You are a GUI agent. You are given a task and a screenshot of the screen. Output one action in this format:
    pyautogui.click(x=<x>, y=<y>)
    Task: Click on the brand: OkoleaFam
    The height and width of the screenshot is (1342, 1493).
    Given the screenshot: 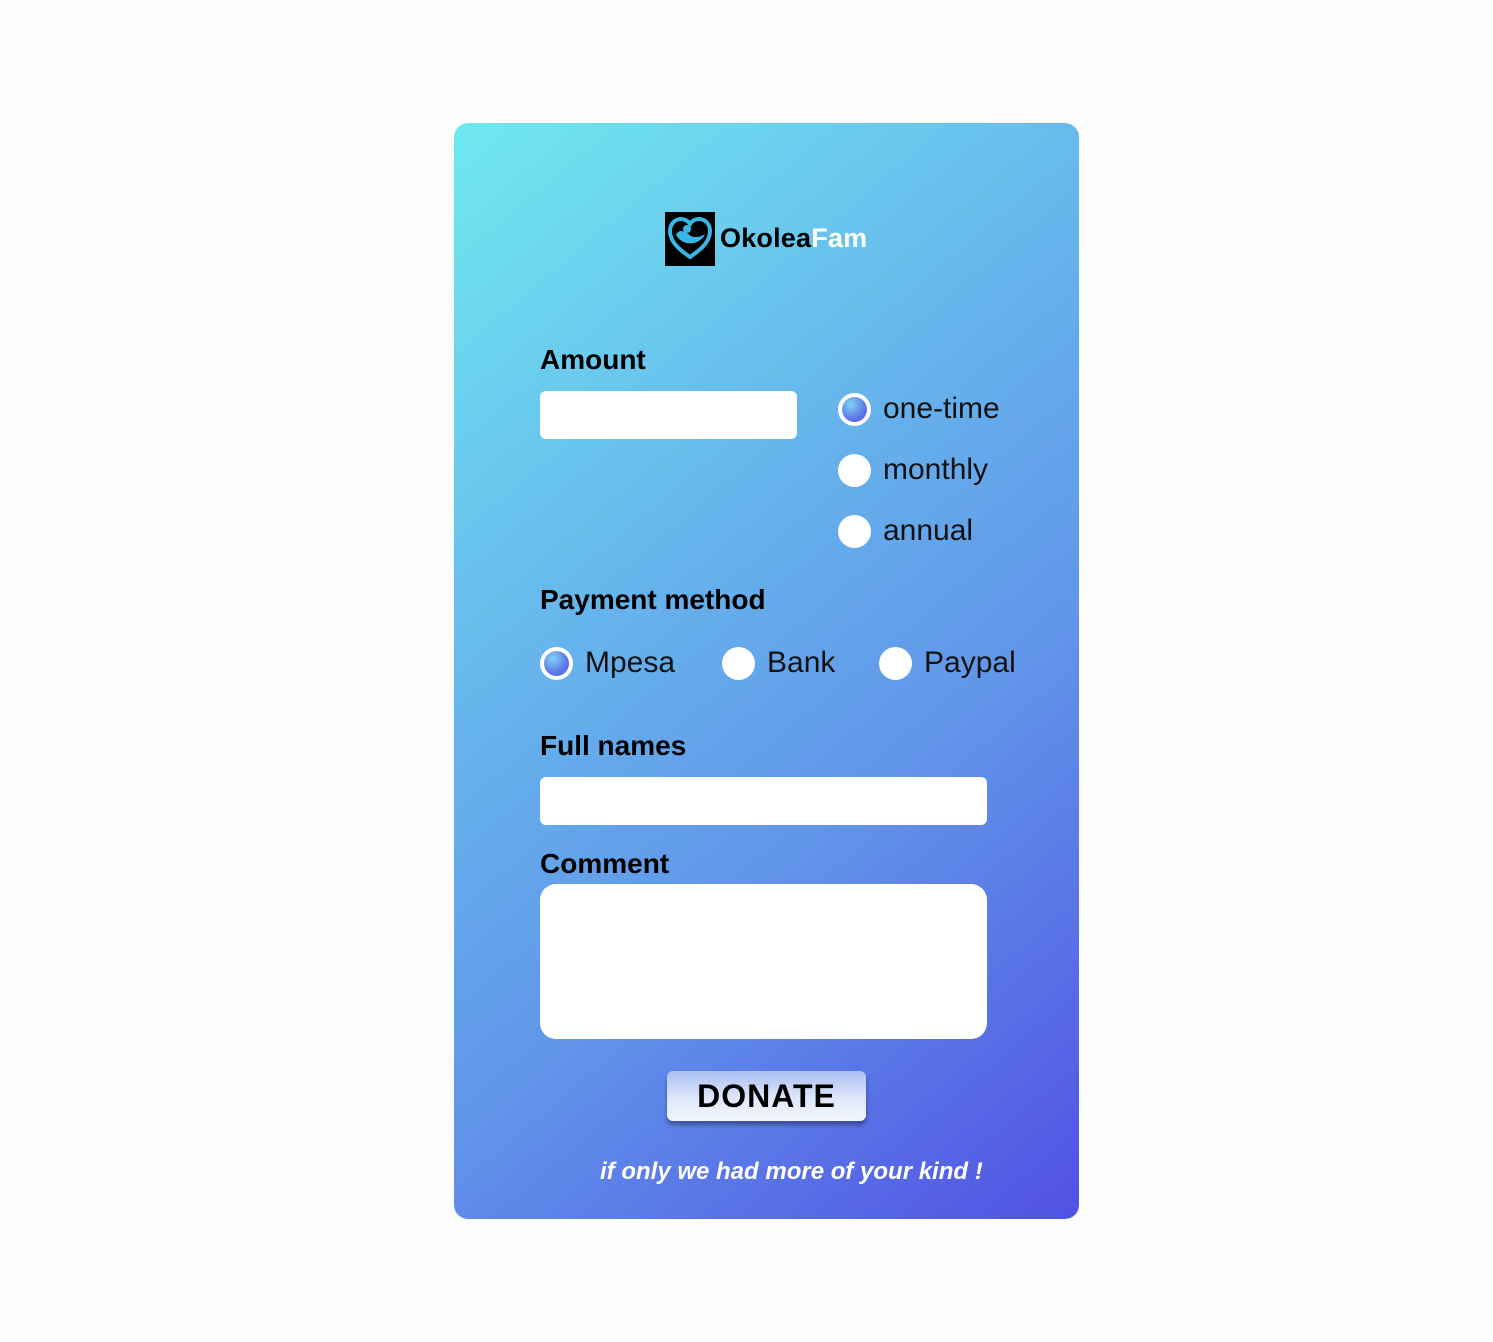 What is the action you would take?
    pyautogui.click(x=766, y=238)
    